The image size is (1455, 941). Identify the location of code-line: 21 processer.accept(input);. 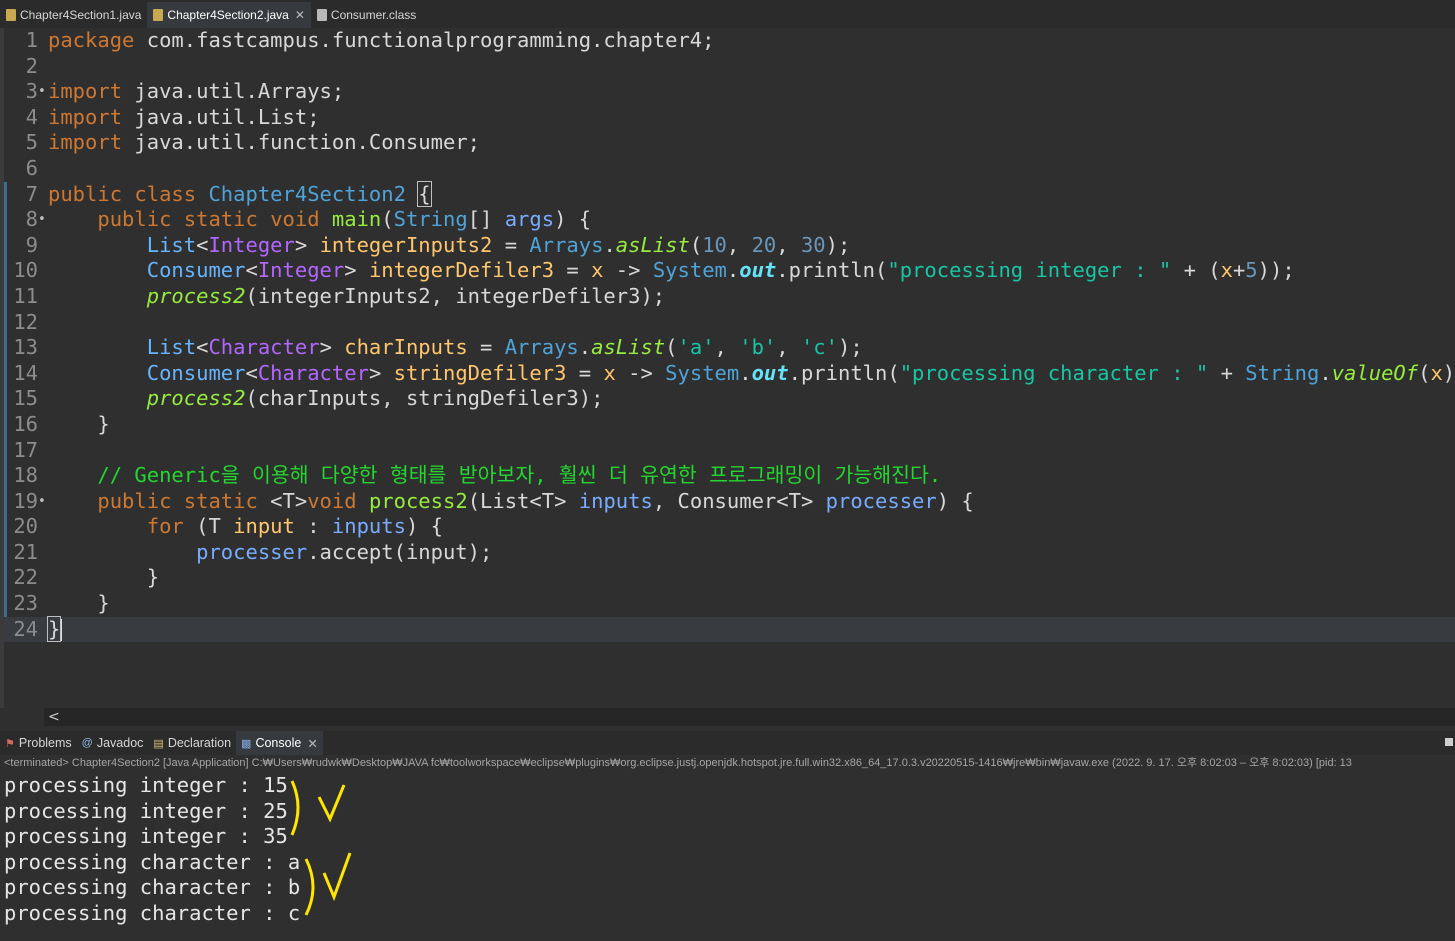
(729, 552).